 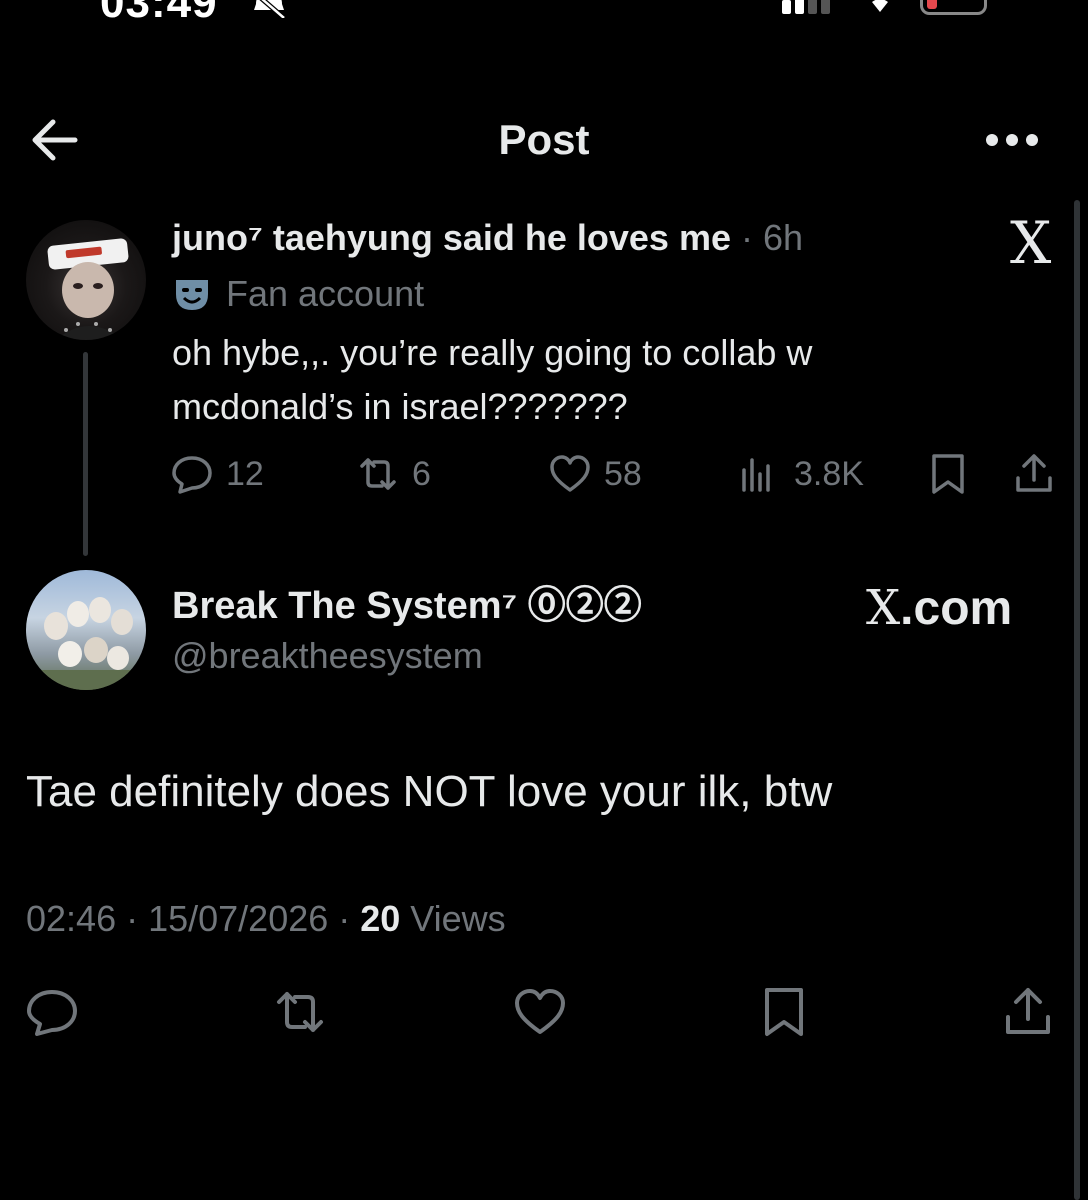 I want to click on repost-count: 6, so click(x=421, y=473).